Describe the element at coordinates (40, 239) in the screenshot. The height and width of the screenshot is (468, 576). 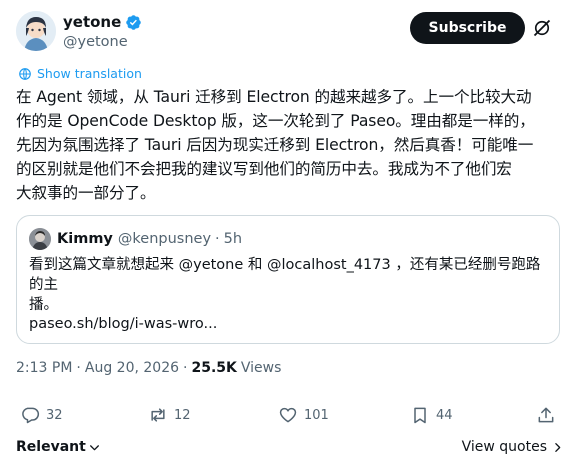
I see `quoted-avatar` at that location.